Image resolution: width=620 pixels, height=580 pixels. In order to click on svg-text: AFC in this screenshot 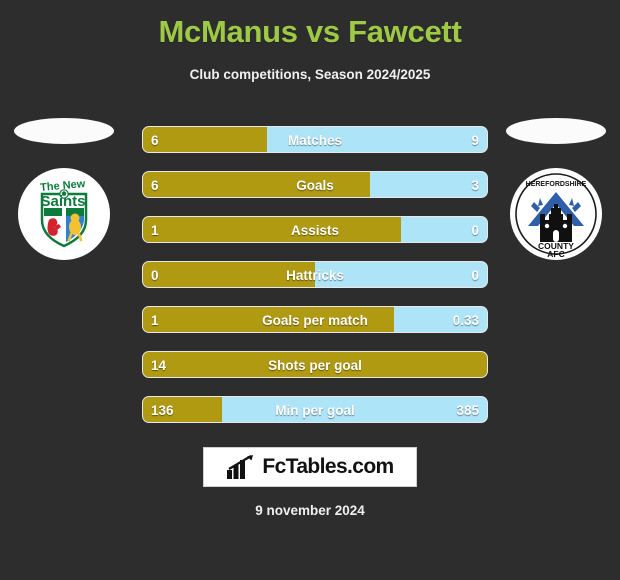, I will do `click(555, 254)`.